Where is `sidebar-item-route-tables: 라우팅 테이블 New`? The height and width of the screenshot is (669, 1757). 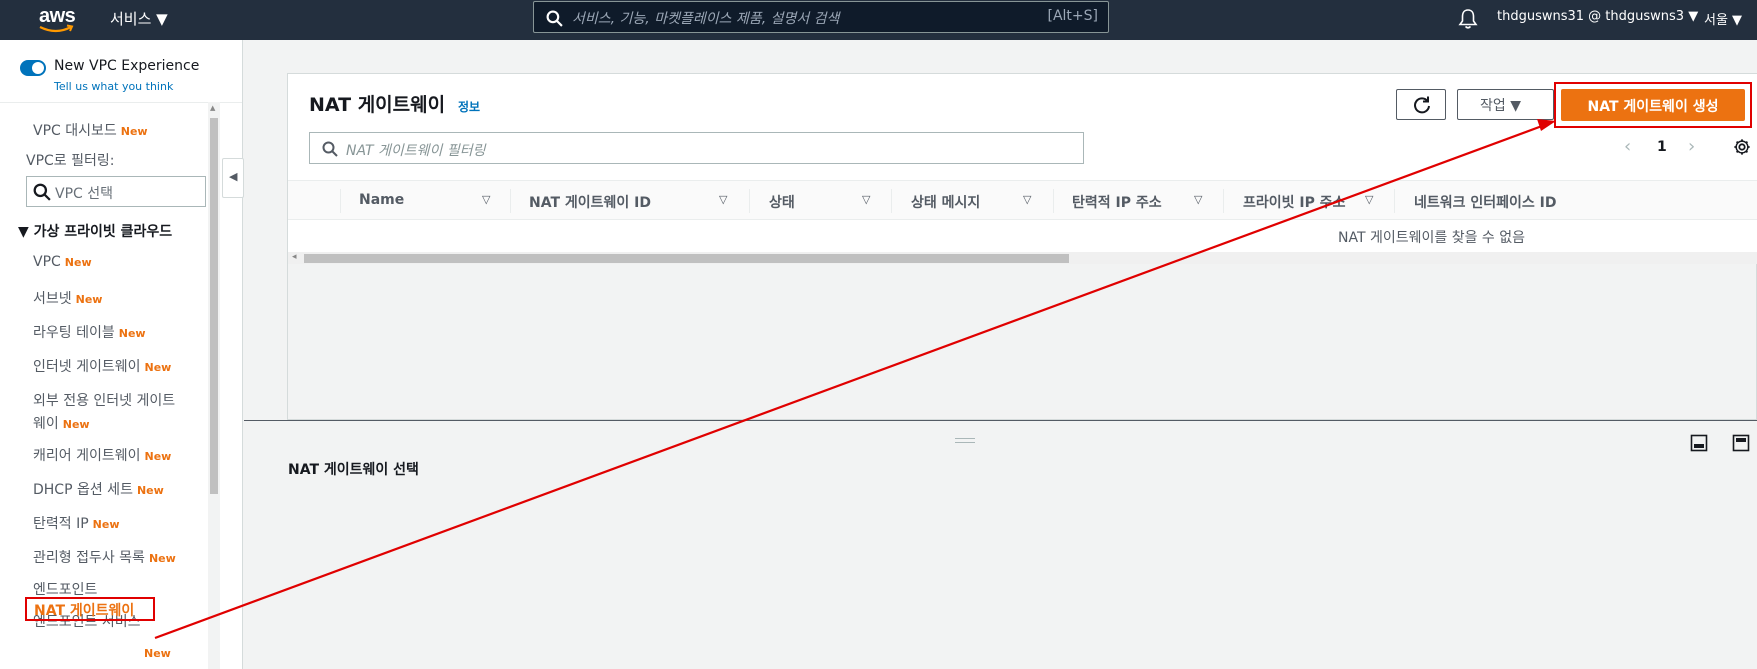
sidebar-item-route-tables: 라우팅 테이블 New is located at coordinates (89, 332).